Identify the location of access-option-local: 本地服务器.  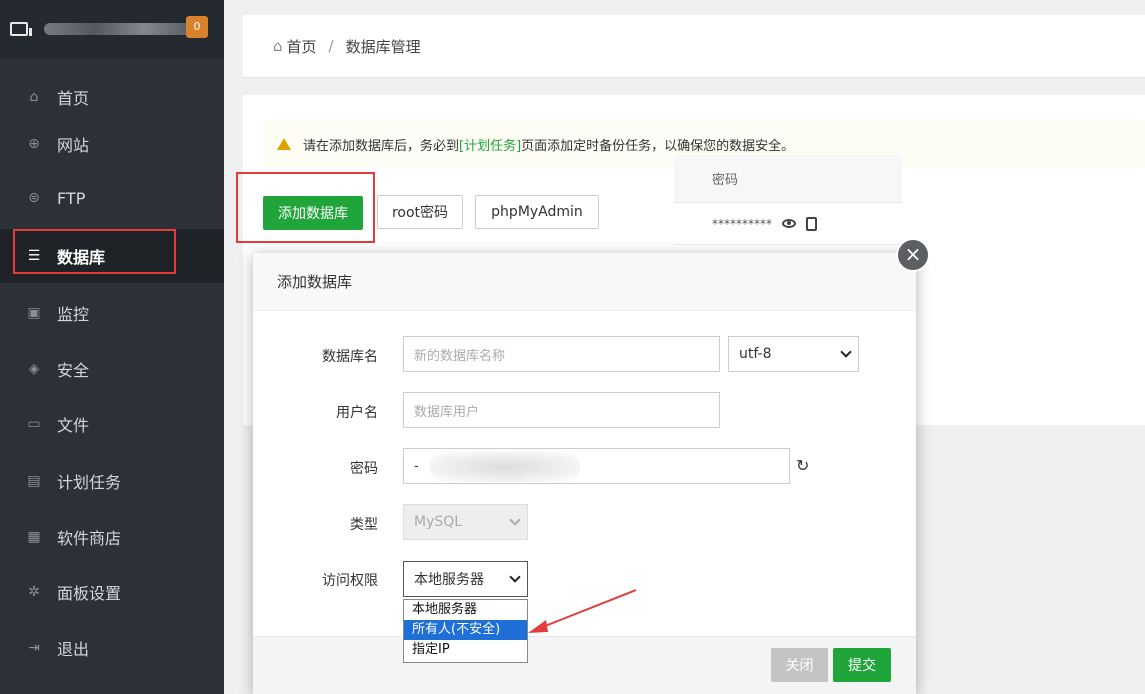
(465, 610).